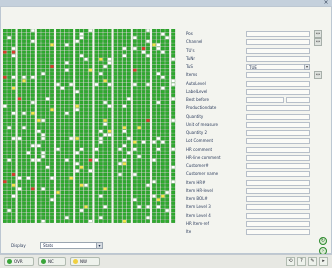 The image size is (332, 268). What do you see at coordinates (323, 241) in the screenshot?
I see `refresh-grid-button: ↻` at bounding box center [323, 241].